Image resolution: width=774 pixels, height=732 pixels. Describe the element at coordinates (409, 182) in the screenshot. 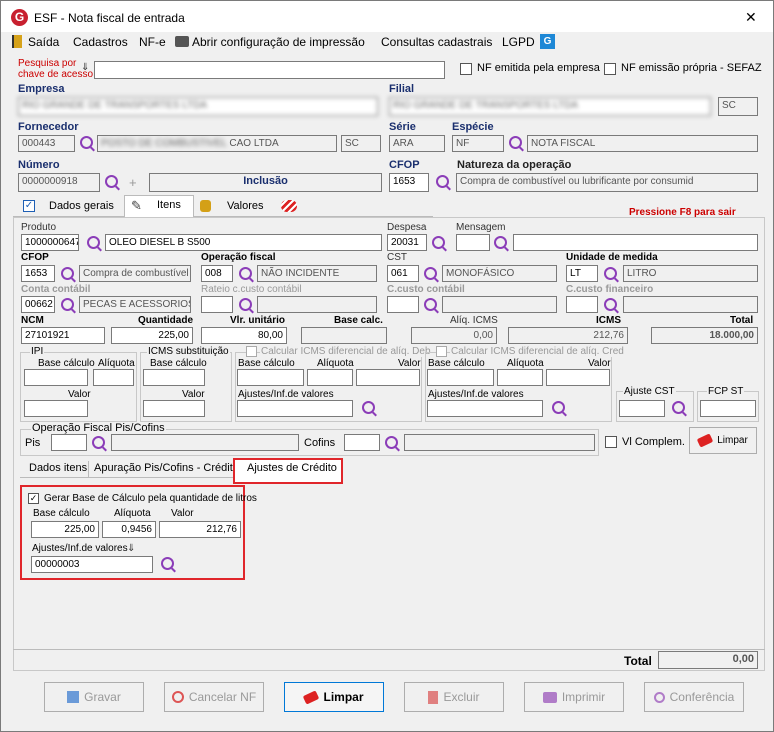

I see `cfop-head-input: 1653` at that location.